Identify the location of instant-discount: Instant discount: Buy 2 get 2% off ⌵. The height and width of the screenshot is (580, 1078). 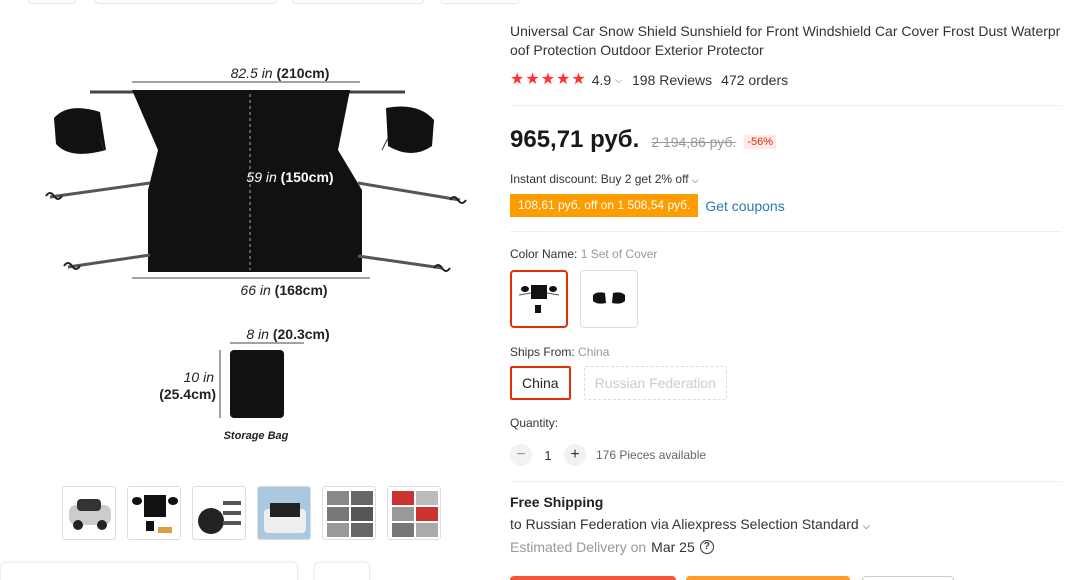
(786, 179).